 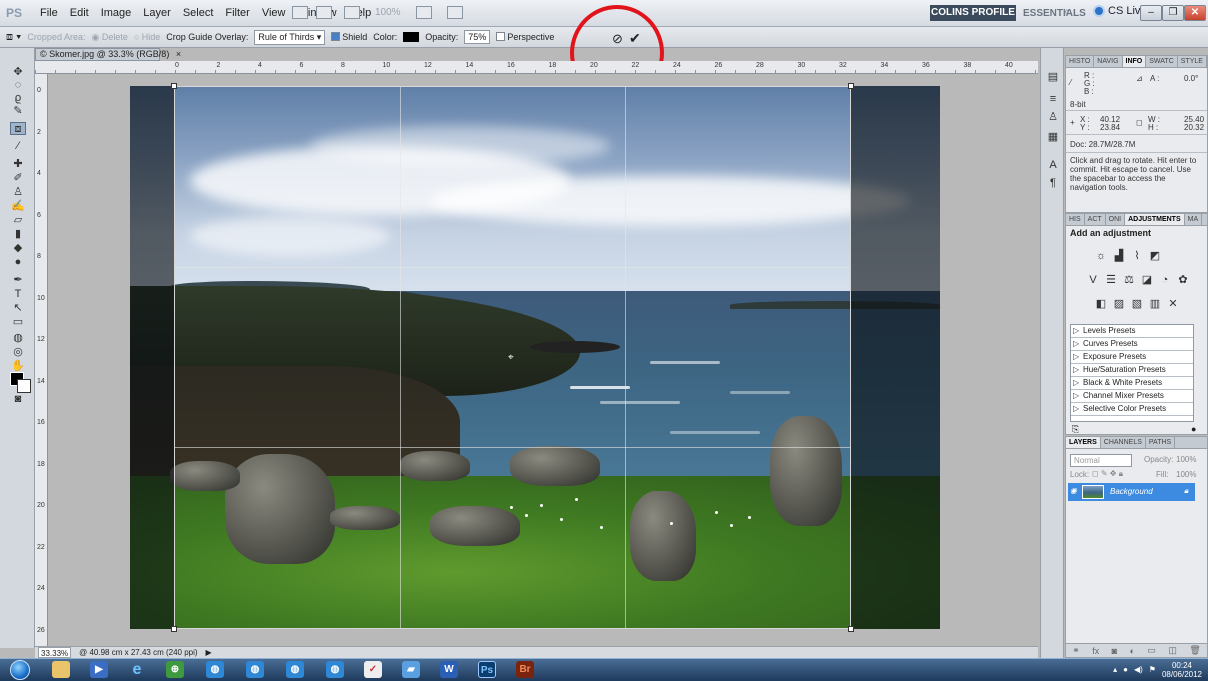 I want to click on layer-opacity-value: 100%, so click(x=1186, y=459).